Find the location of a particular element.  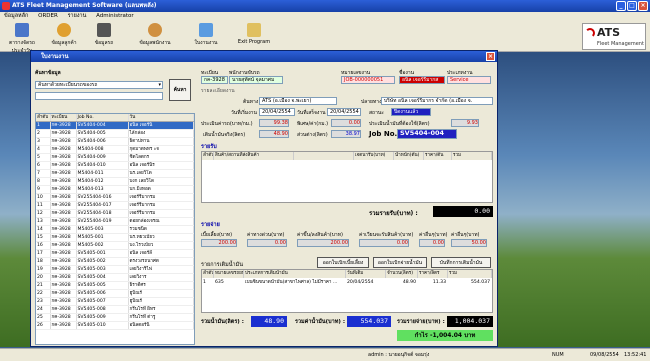

table-row: 17 กค-3928 SV5405-001 อนิล เจอร์ลี is located at coordinates (115, 254).